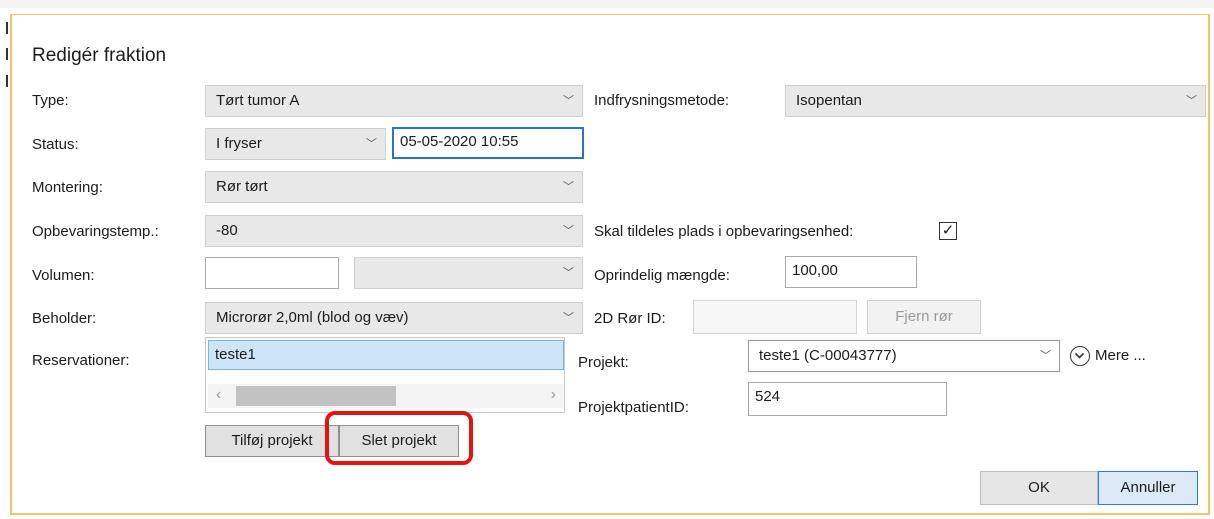  I want to click on freeze-method-value: Isopentan, so click(829, 100).